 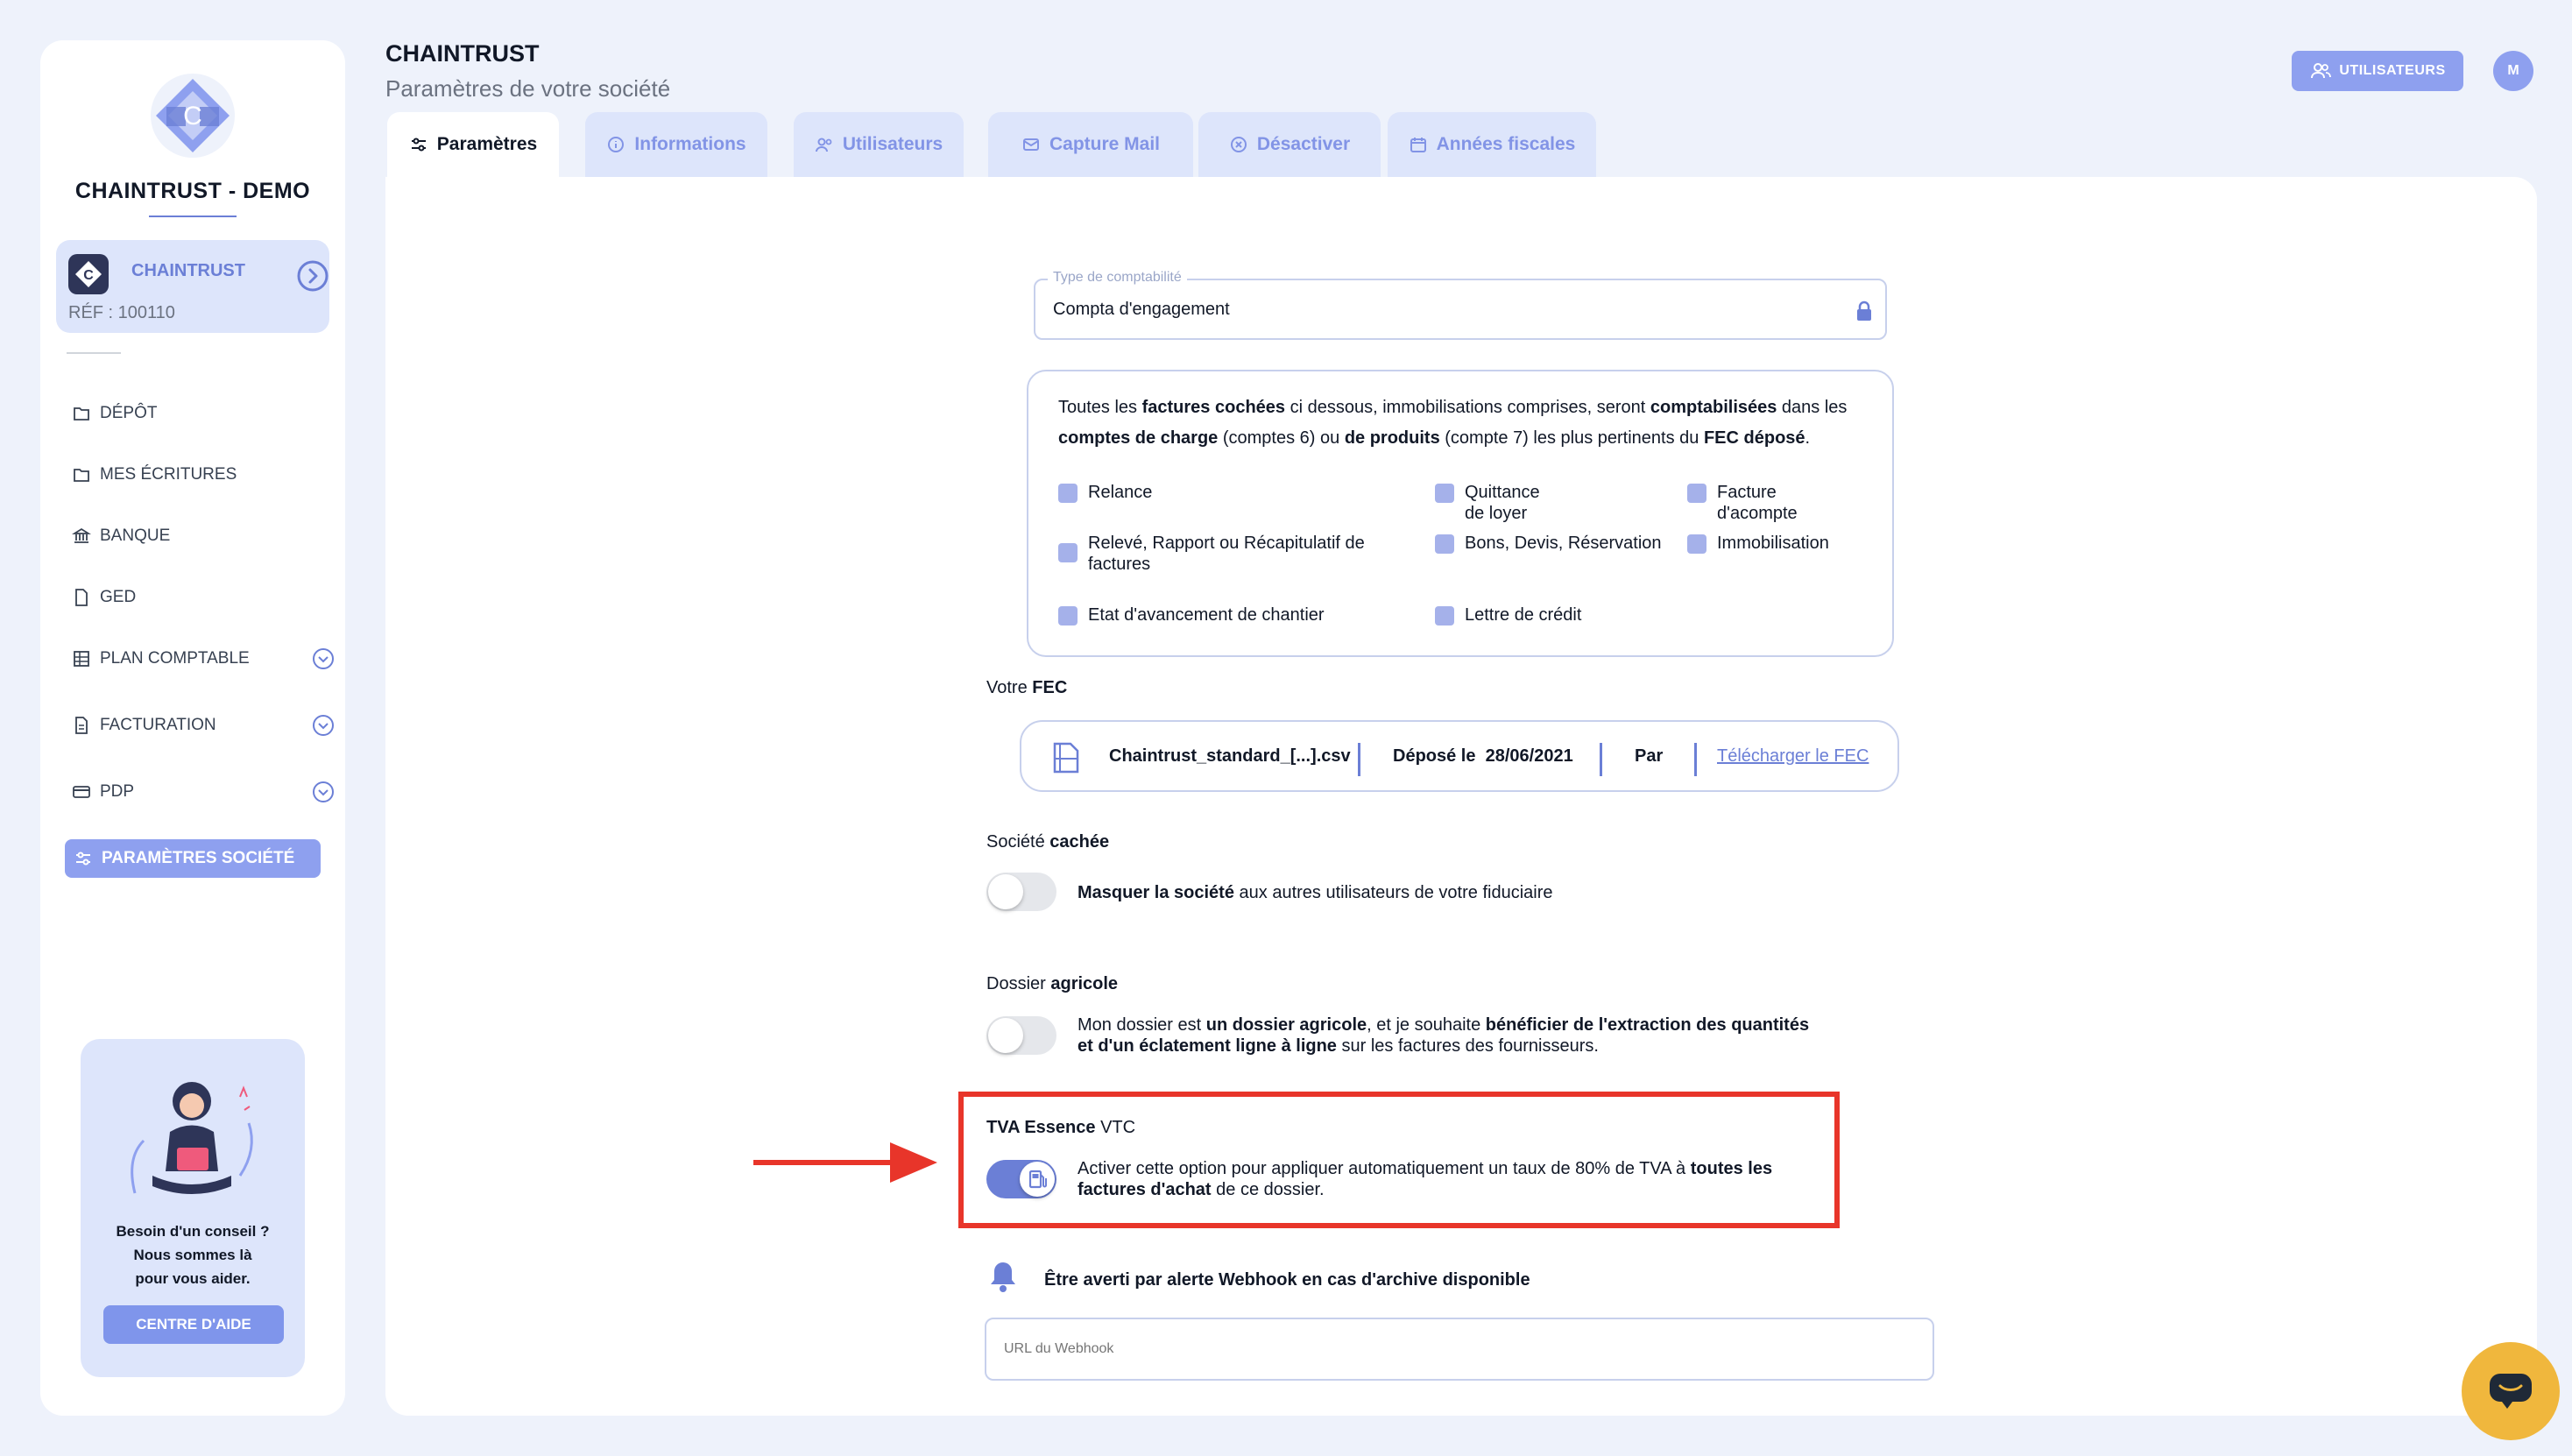 I want to click on checkbox-label: Etat d'avancement de chantier, so click(x=1206, y=615).